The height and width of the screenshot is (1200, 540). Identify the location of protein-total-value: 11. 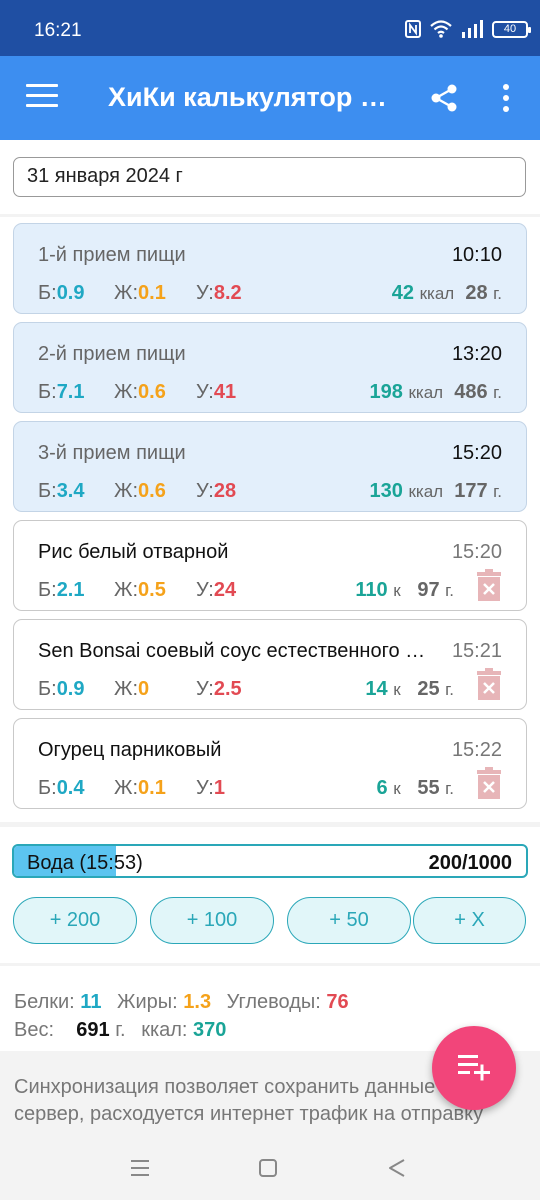
(91, 1002).